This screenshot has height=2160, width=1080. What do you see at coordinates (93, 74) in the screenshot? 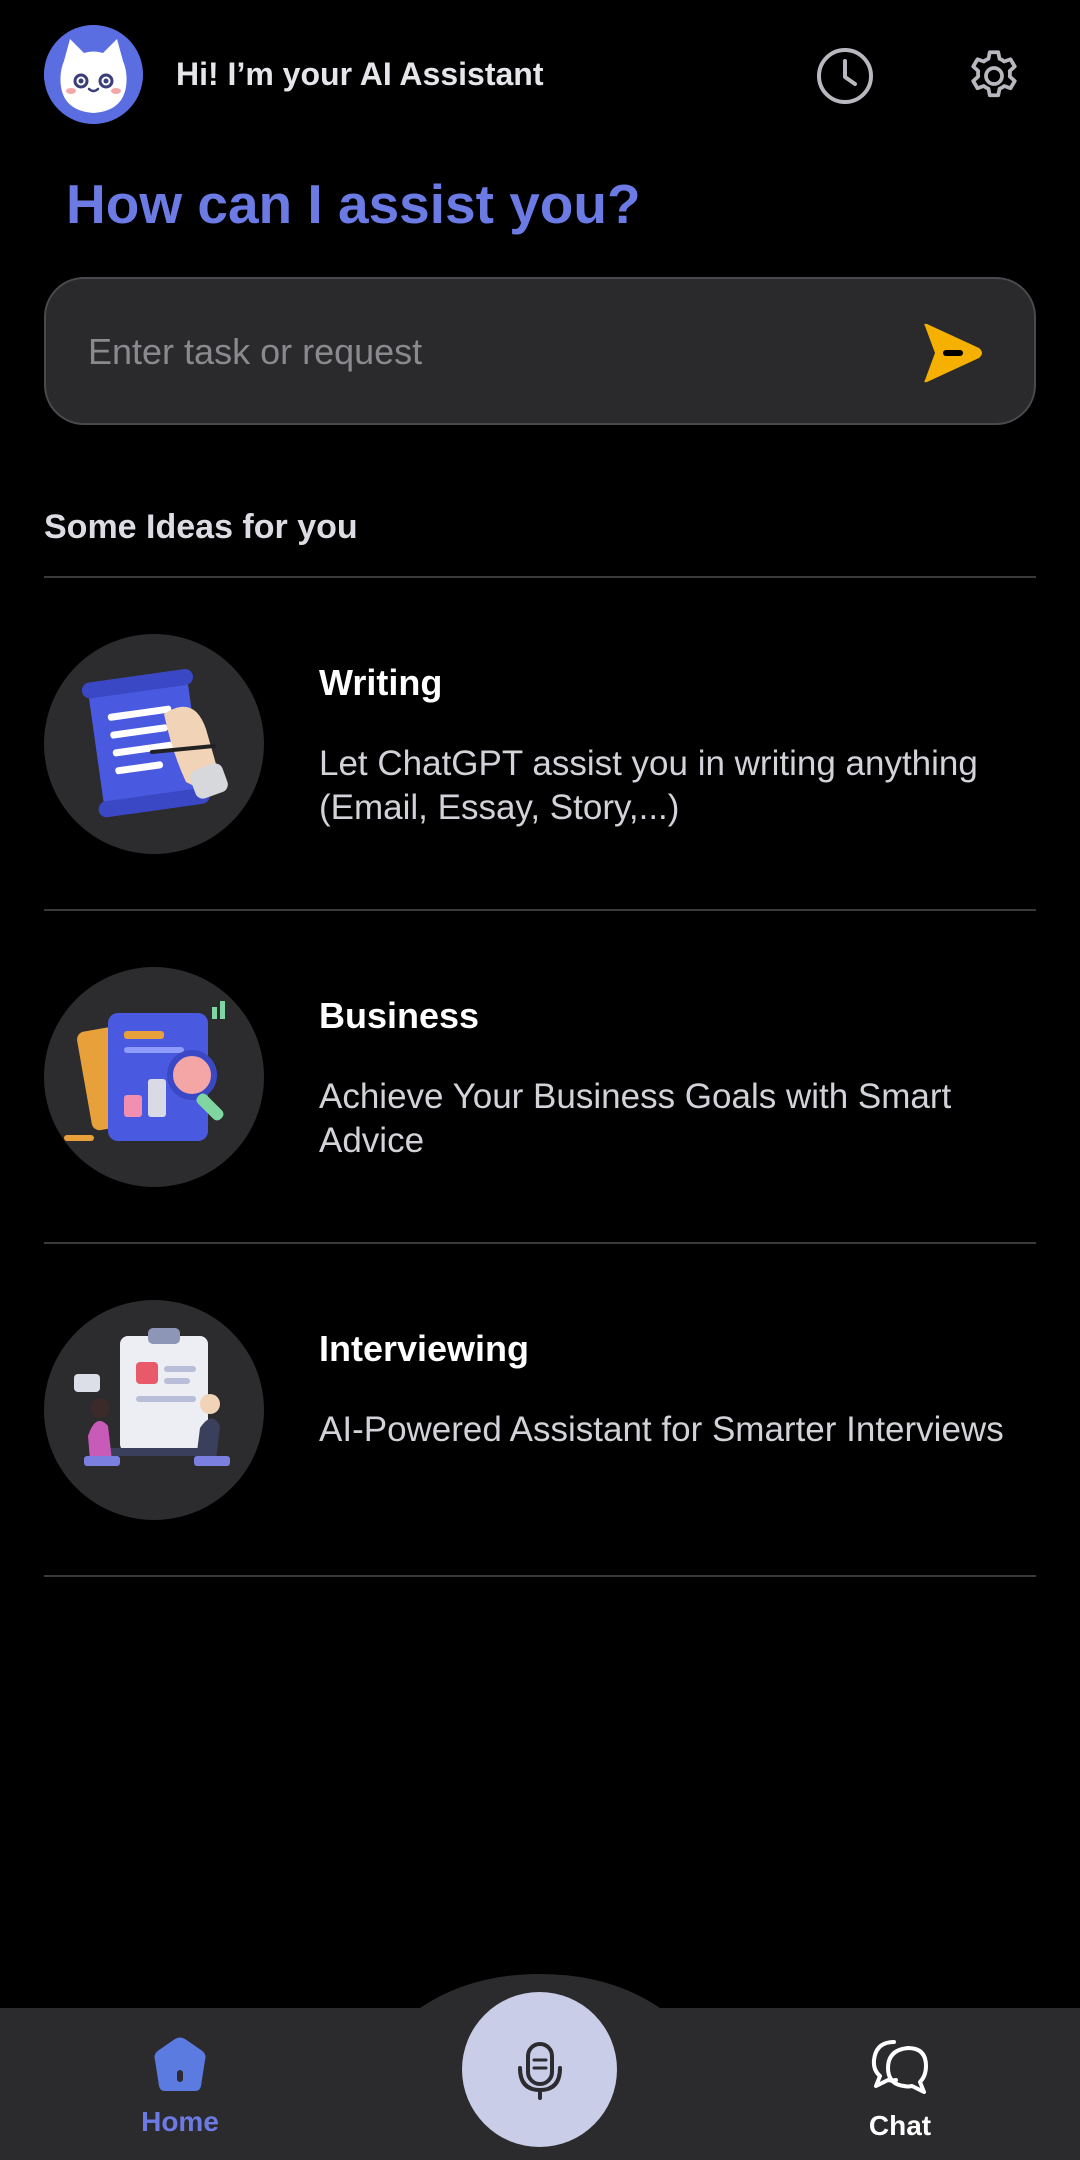
I see `cat-face-icon` at bounding box center [93, 74].